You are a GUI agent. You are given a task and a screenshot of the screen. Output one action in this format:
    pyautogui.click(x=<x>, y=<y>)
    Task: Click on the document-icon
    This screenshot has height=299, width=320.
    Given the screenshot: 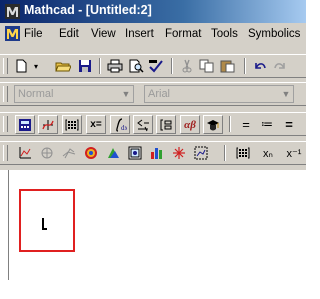 What is the action you would take?
    pyautogui.click(x=12, y=33)
    